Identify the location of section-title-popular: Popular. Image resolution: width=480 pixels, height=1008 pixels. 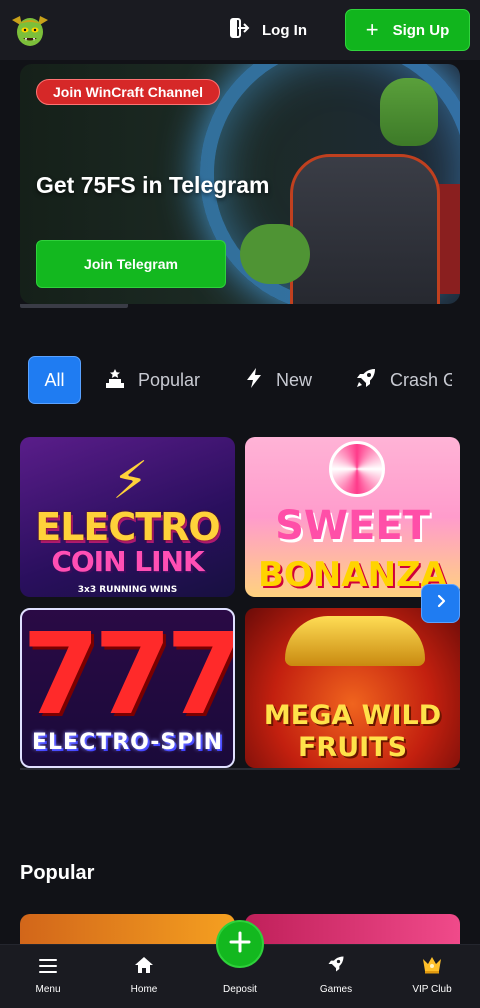
(57, 873).